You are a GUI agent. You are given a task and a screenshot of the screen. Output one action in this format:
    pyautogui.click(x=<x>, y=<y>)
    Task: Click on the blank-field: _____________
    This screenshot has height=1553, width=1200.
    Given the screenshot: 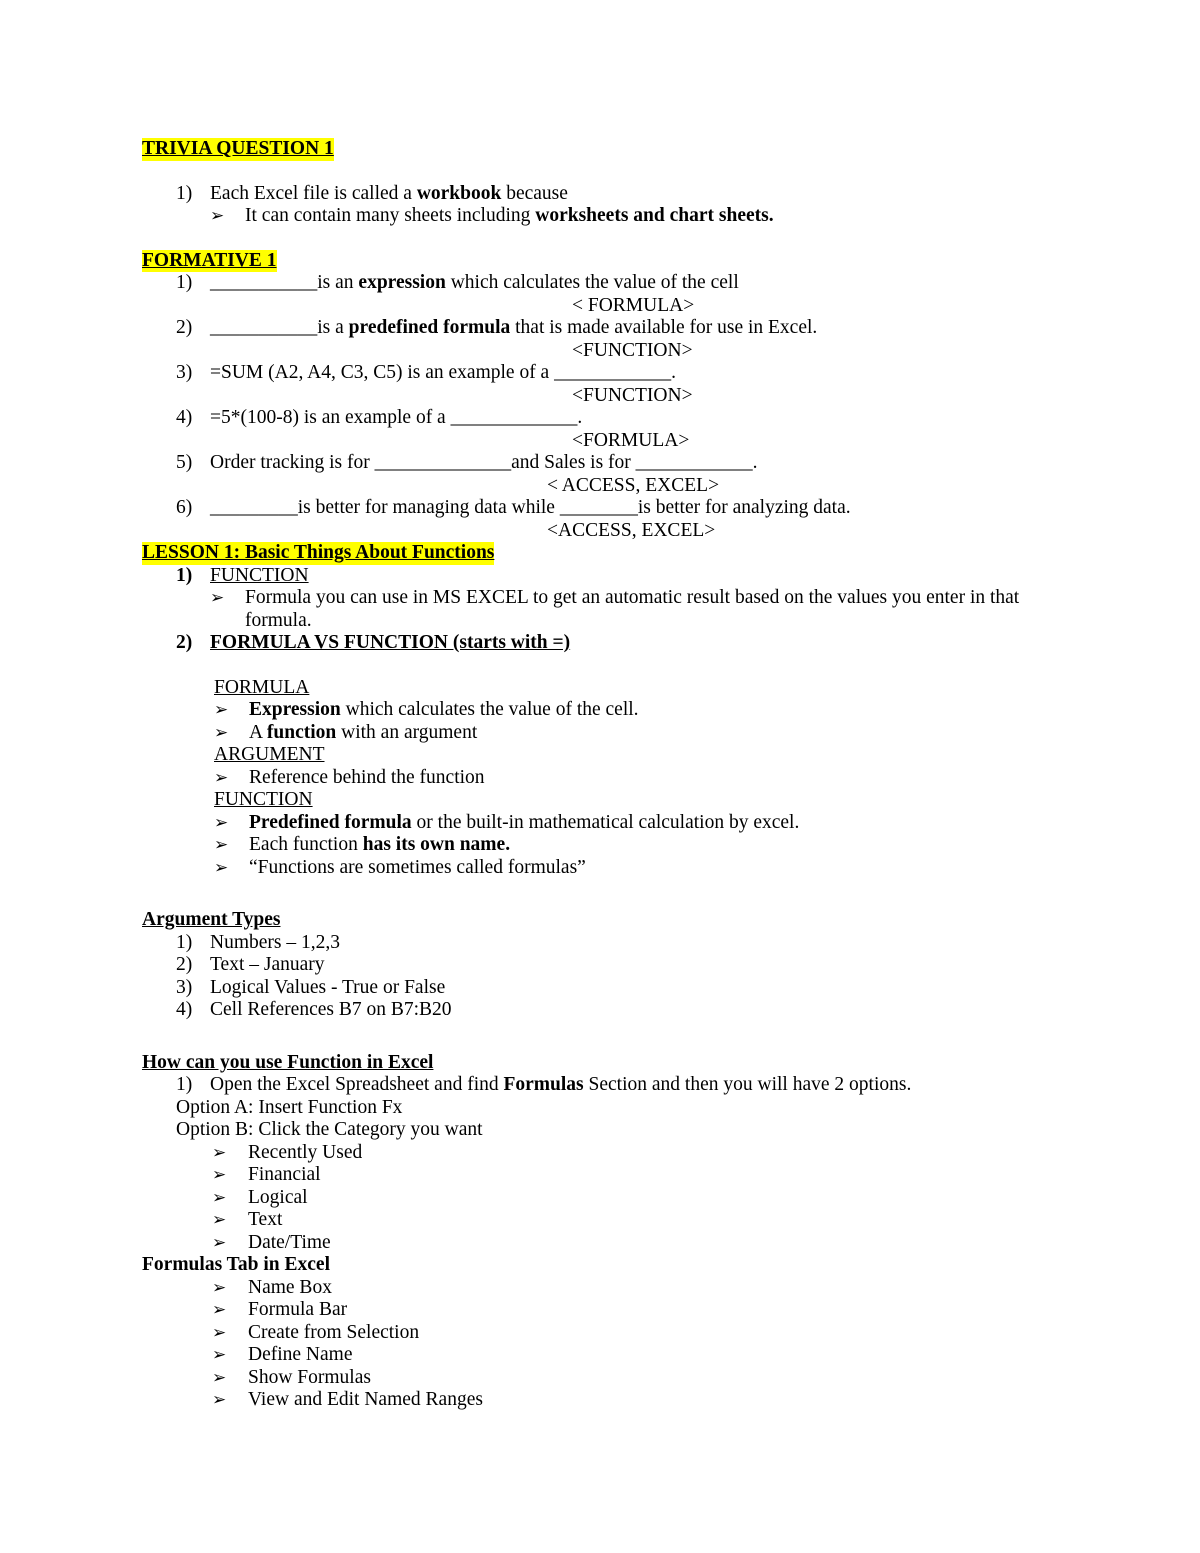 What is the action you would take?
    pyautogui.click(x=514, y=417)
    